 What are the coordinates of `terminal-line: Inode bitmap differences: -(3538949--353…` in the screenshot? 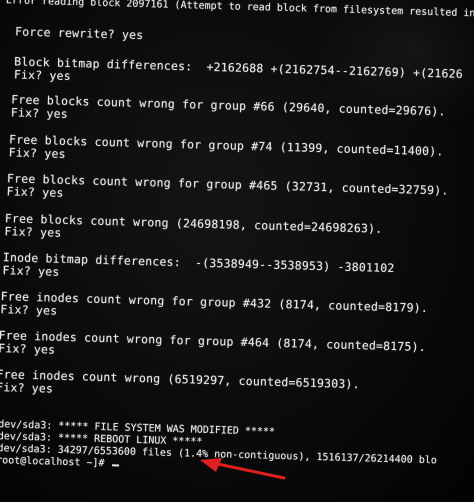 It's located at (198, 263).